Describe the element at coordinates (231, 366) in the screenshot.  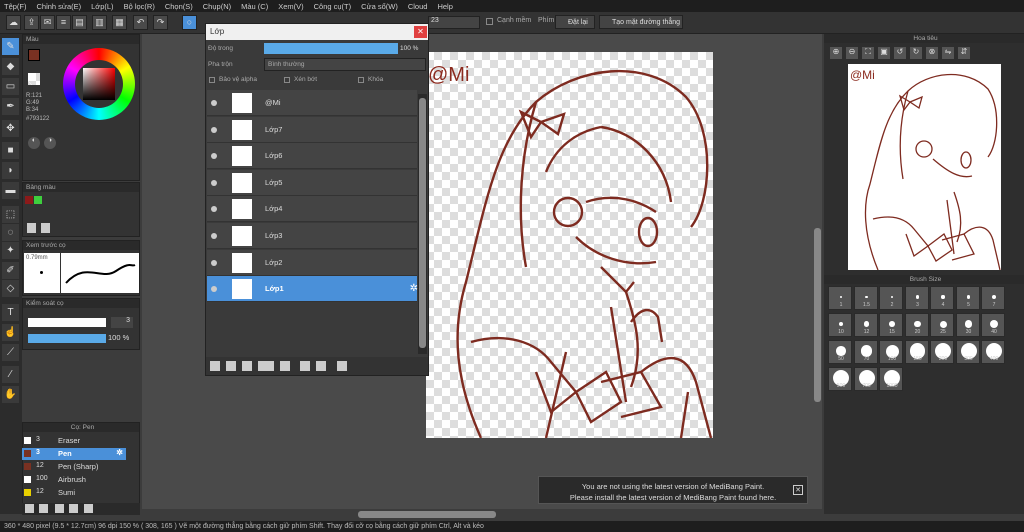
I see `new-halftone-layer-icon` at that location.